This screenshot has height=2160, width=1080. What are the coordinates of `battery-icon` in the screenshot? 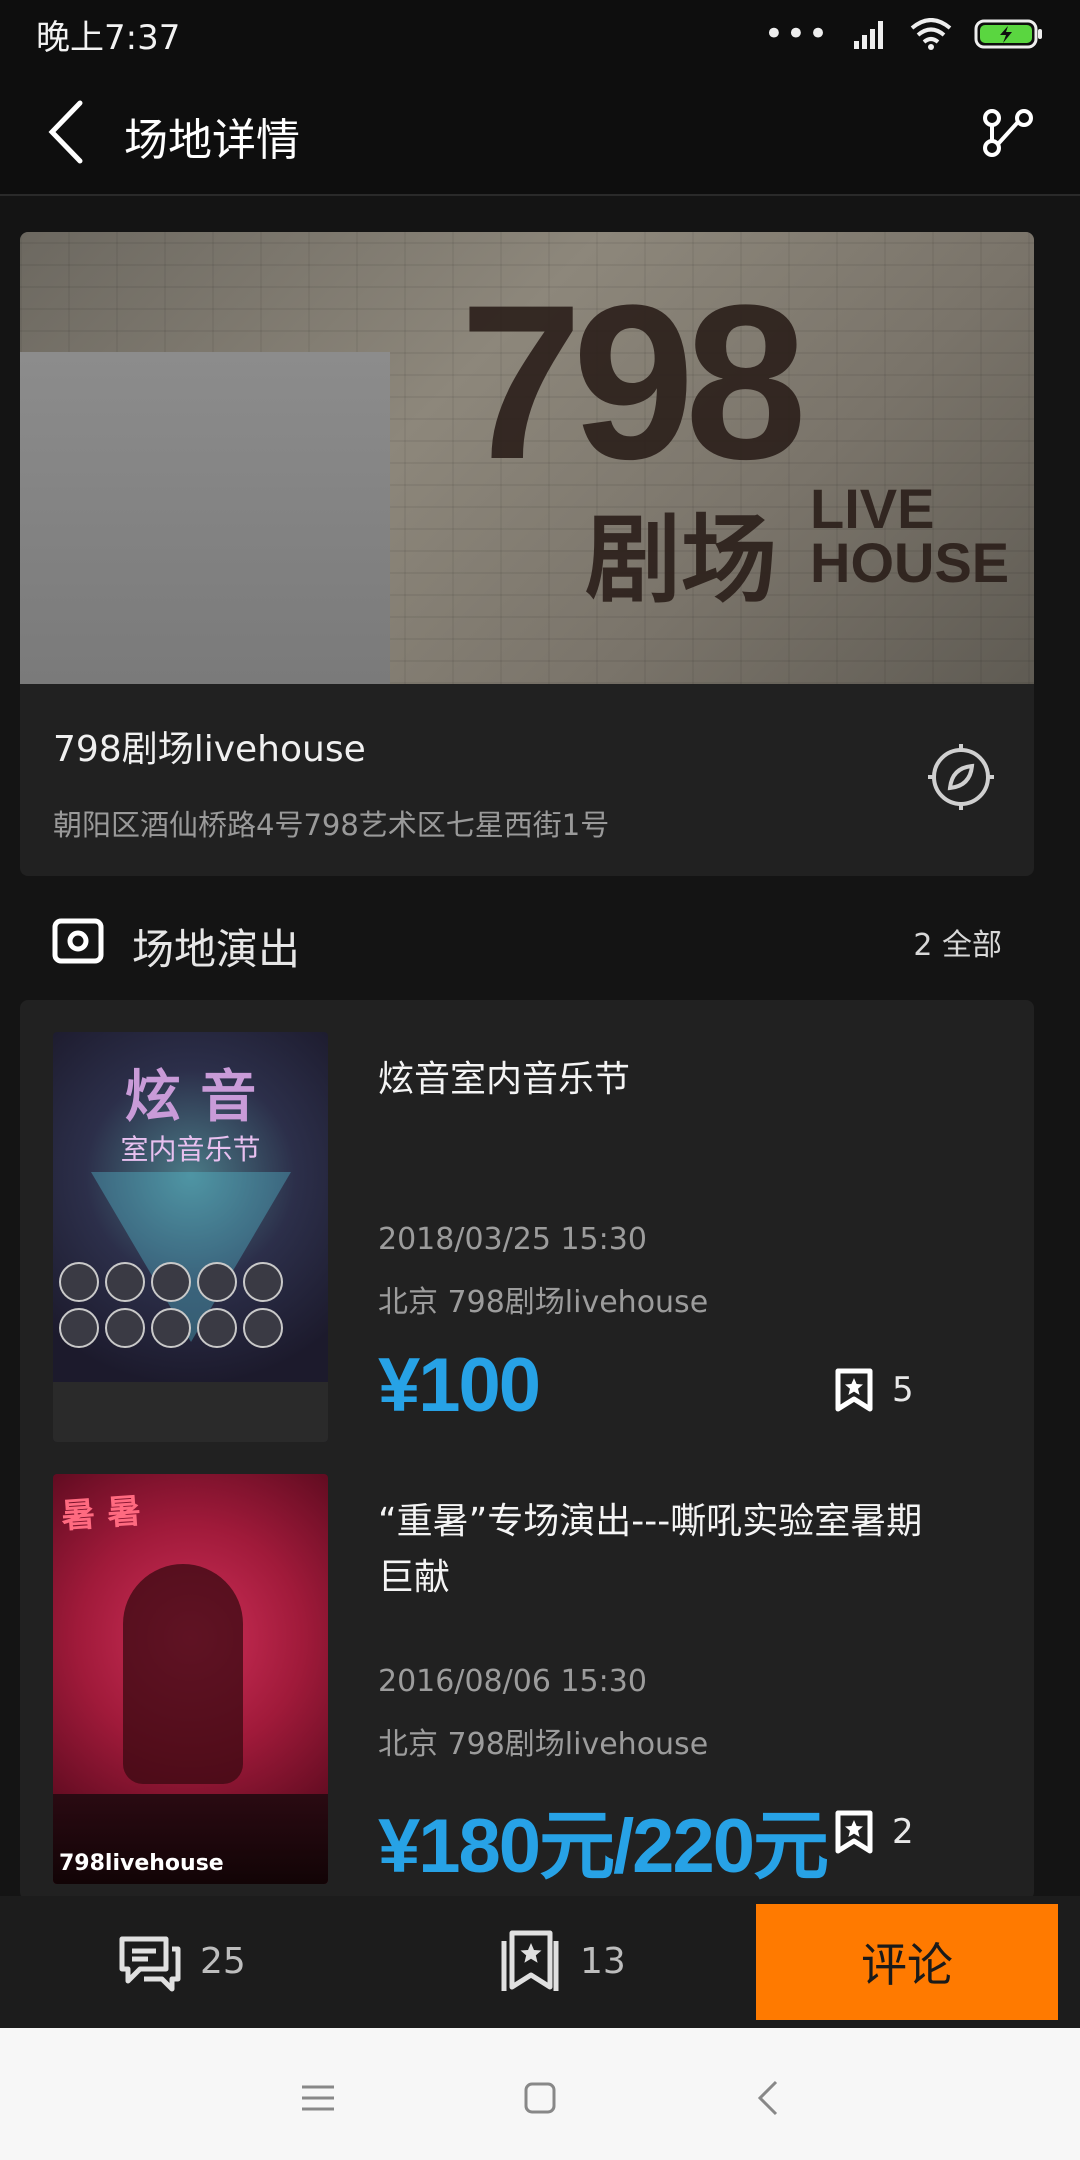 It's located at (1008, 34).